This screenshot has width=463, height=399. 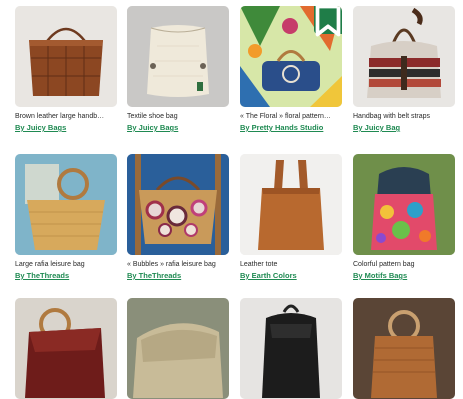 What do you see at coordinates (408, 117) in the screenshot?
I see `product-title: Handbag with belt straps` at bounding box center [408, 117].